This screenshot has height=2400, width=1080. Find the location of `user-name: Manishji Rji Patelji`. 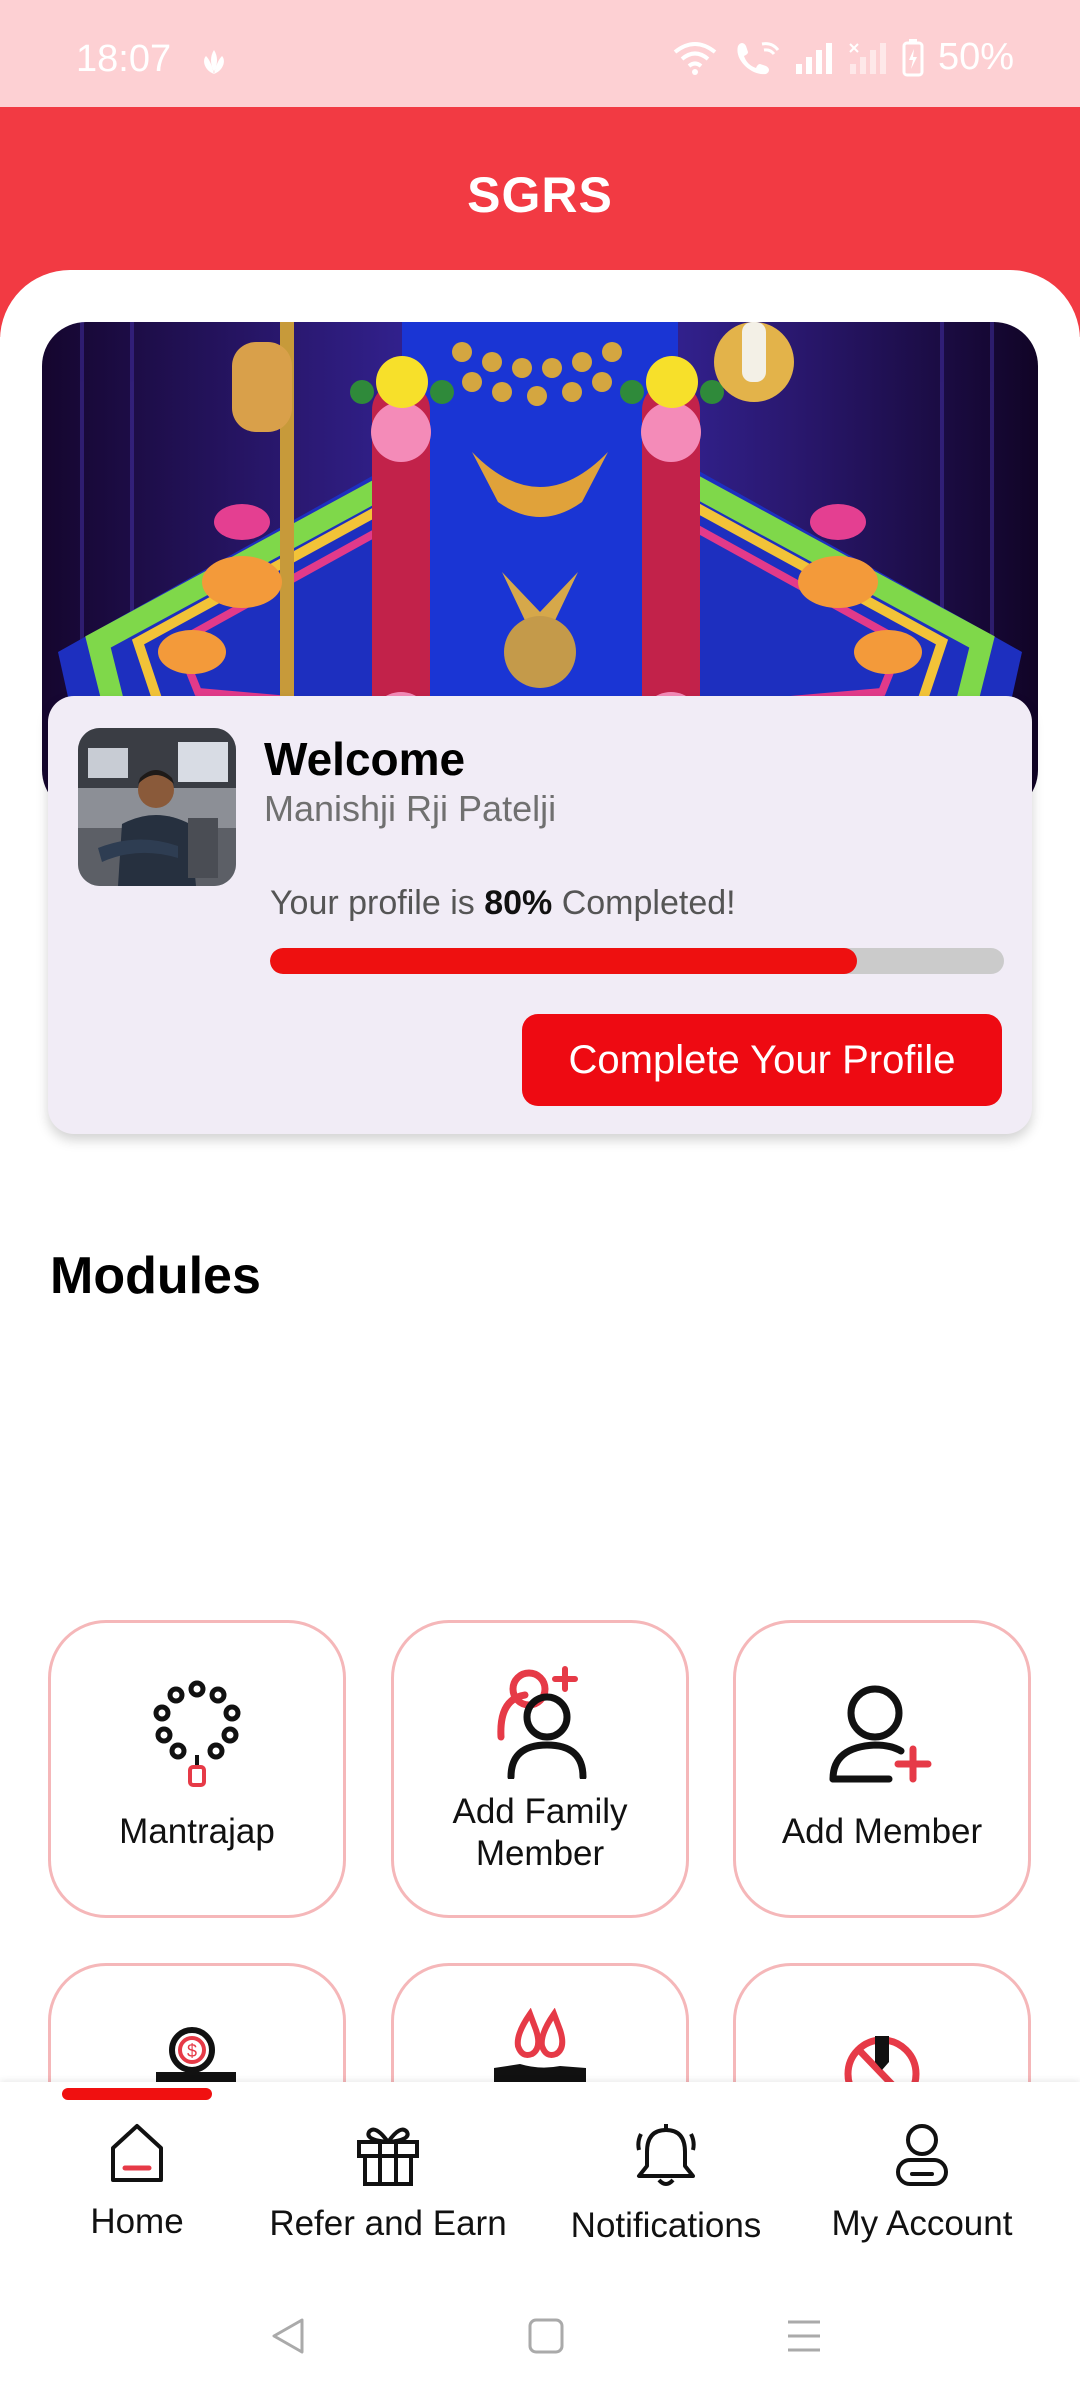

user-name: Manishji Rji Patelji is located at coordinates (410, 808).